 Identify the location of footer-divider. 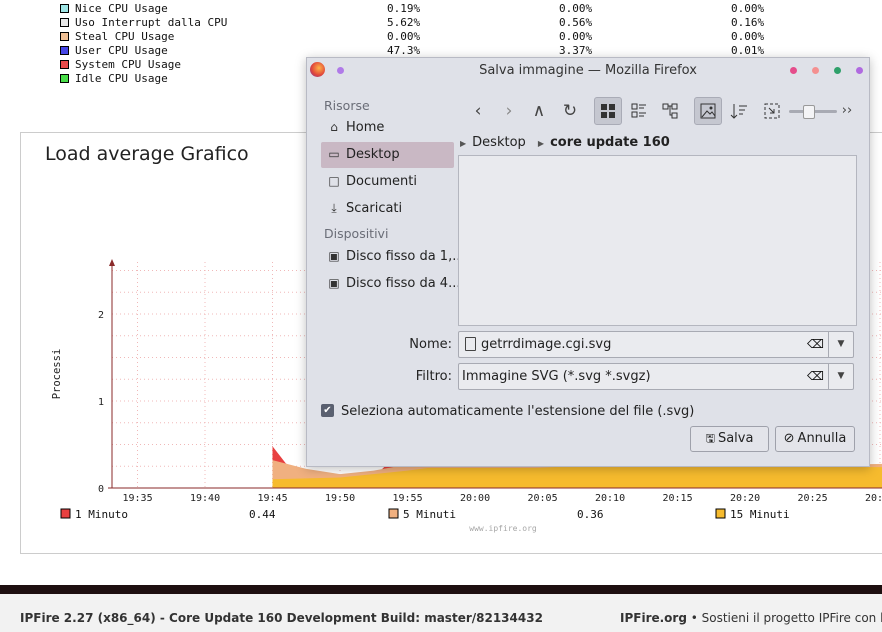
(441, 589).